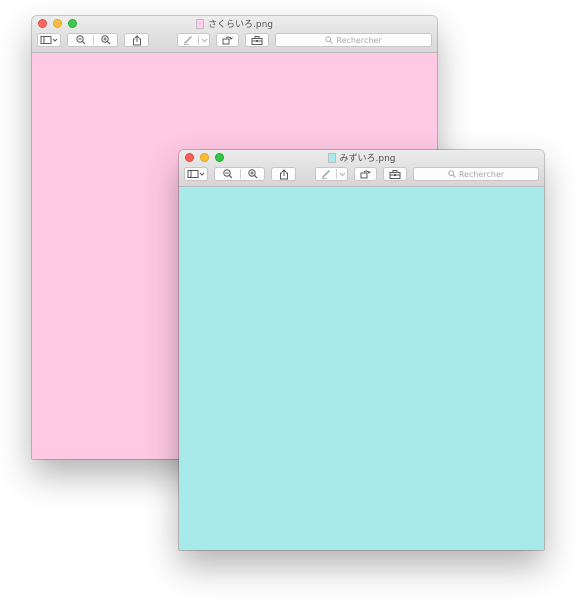  I want to click on titlebar: さくらいろ.png Rechercher, so click(234, 34).